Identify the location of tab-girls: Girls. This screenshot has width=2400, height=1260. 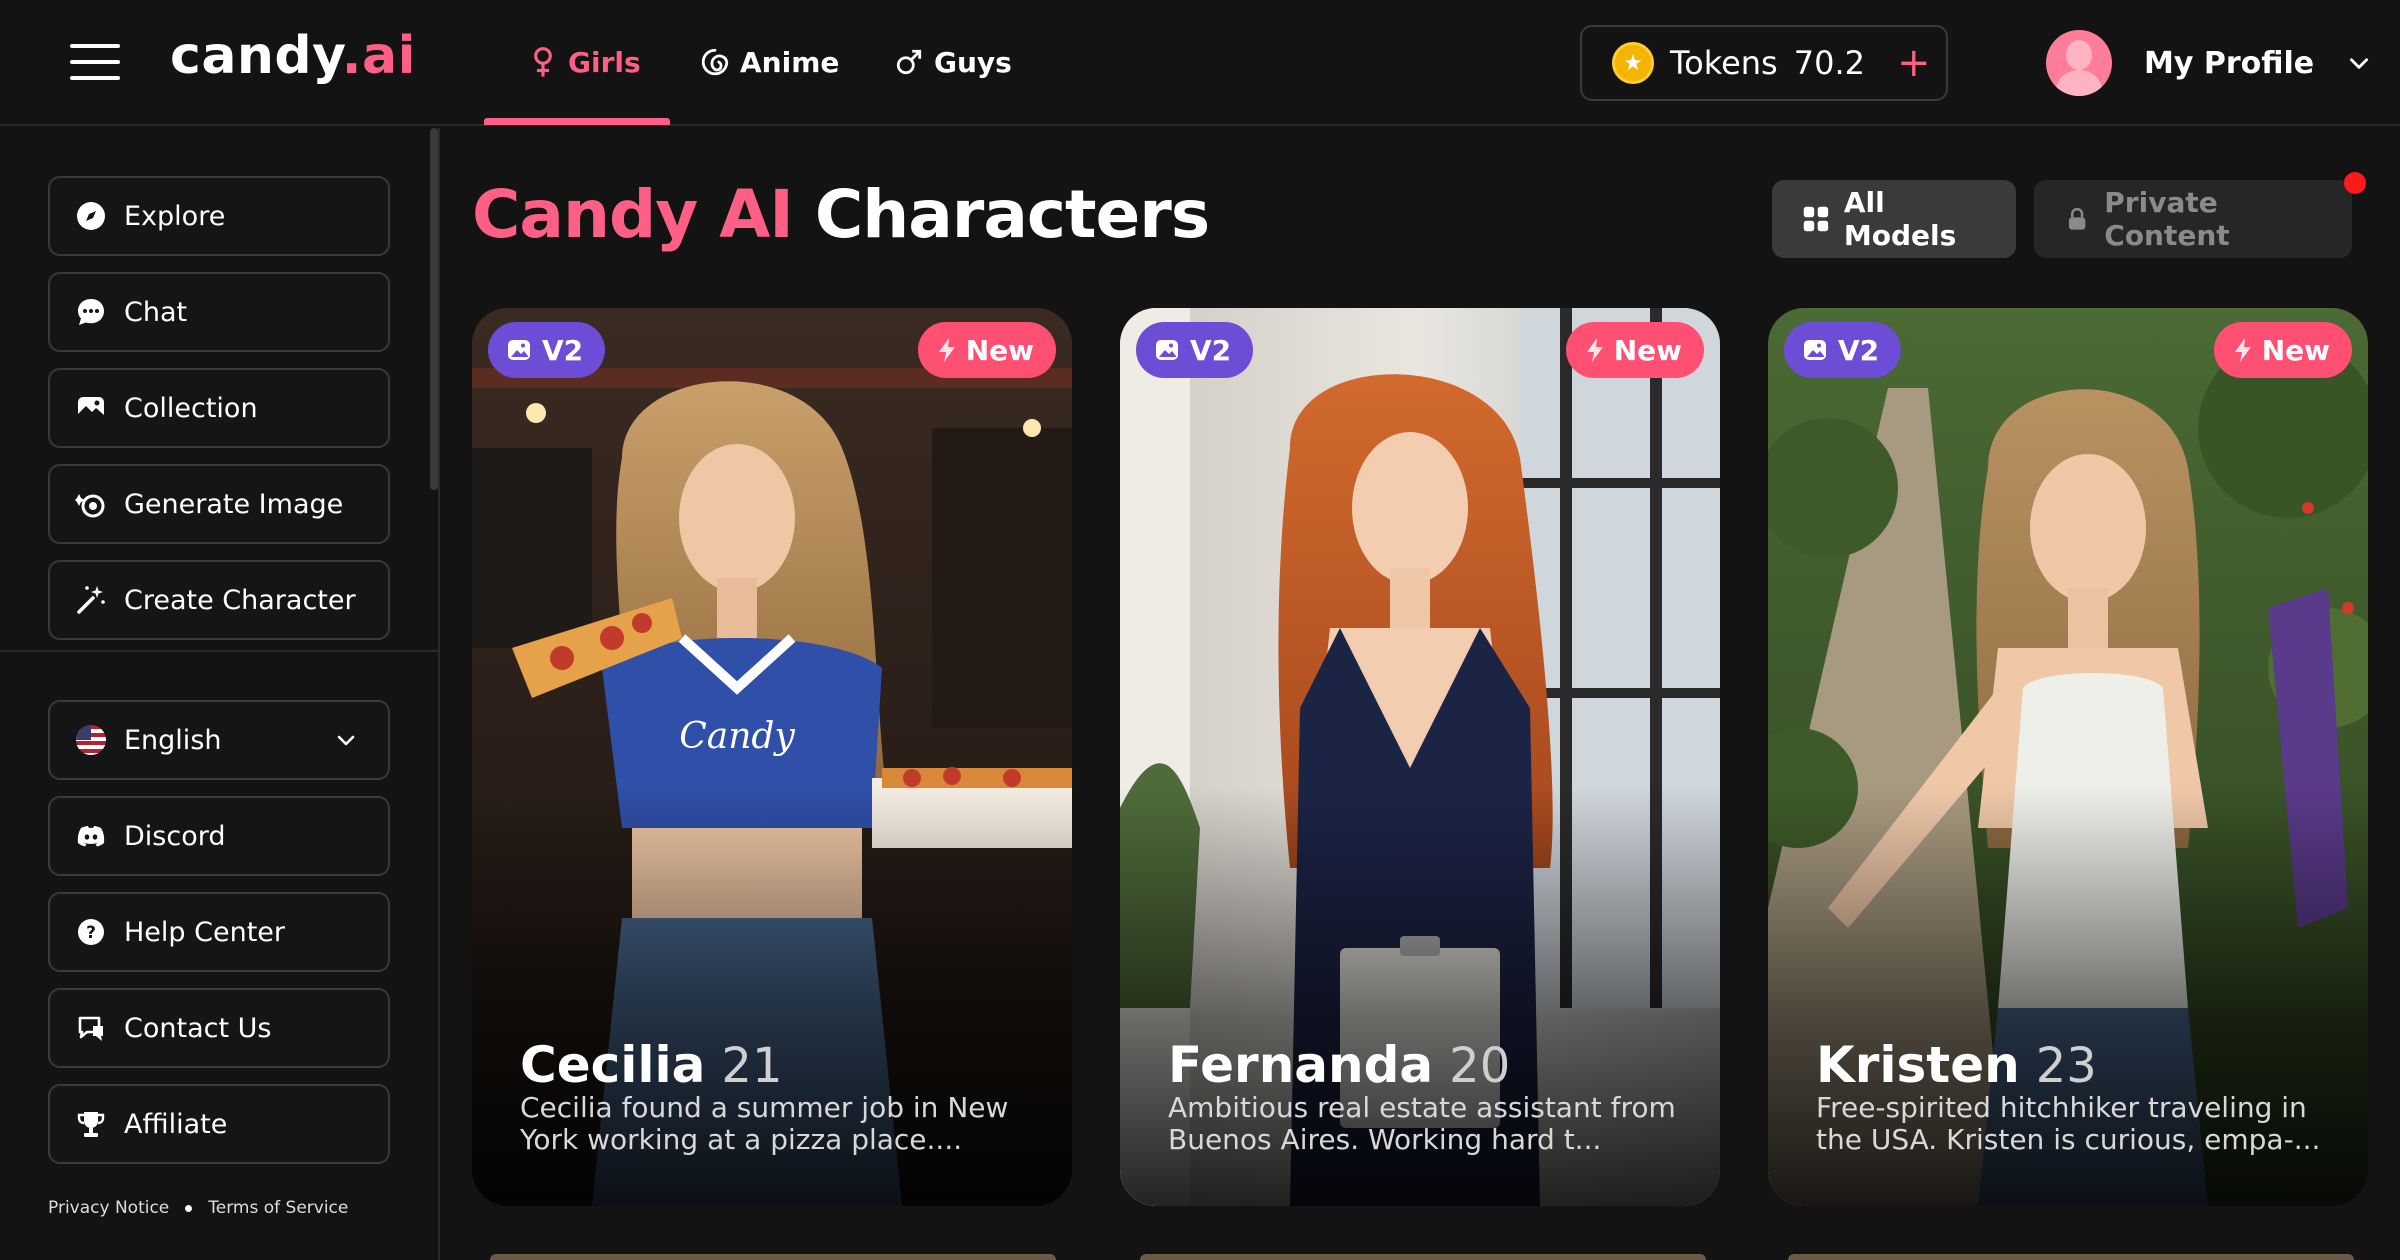
(584, 62).